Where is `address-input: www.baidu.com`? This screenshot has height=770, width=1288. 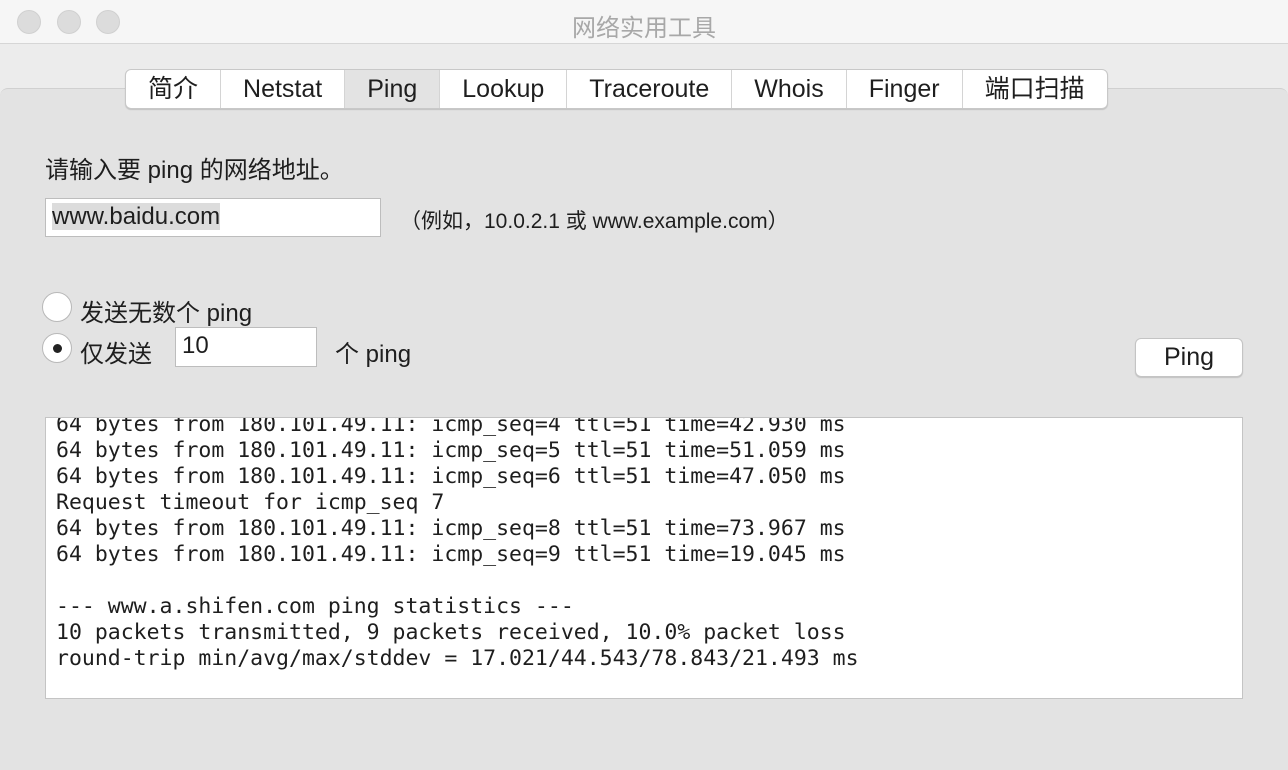 address-input: www.baidu.com is located at coordinates (213, 217).